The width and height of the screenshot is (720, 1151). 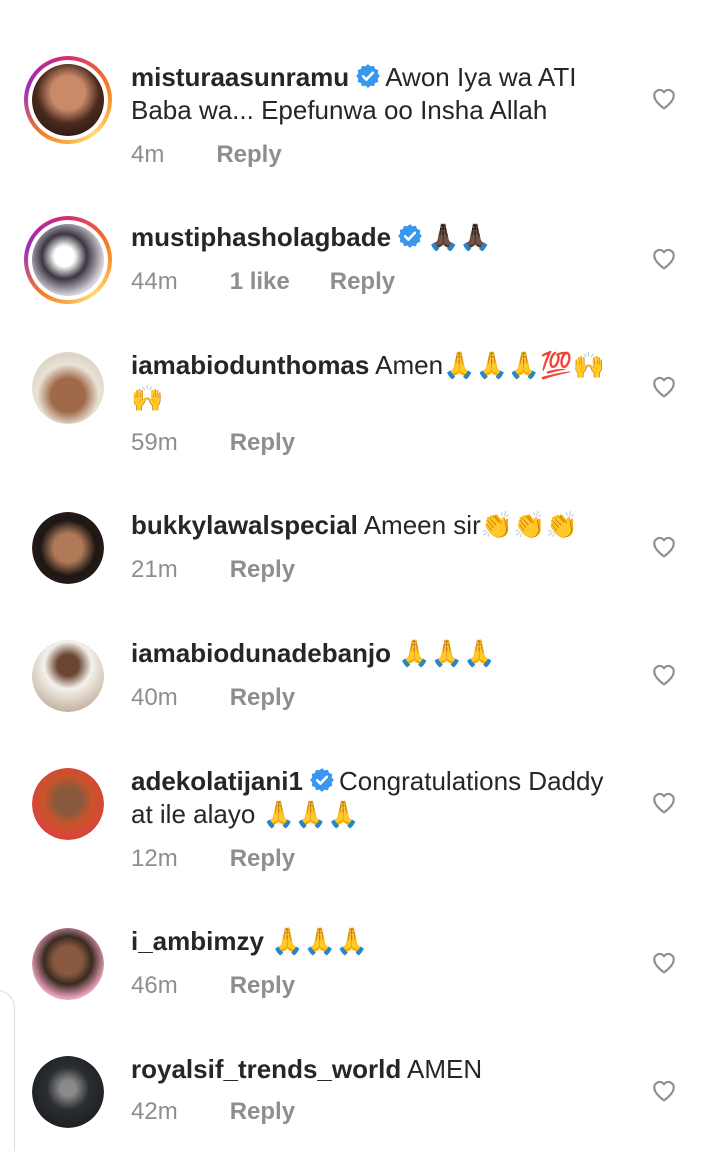 I want to click on username: mustiphasholagbade, so click(x=261, y=237).